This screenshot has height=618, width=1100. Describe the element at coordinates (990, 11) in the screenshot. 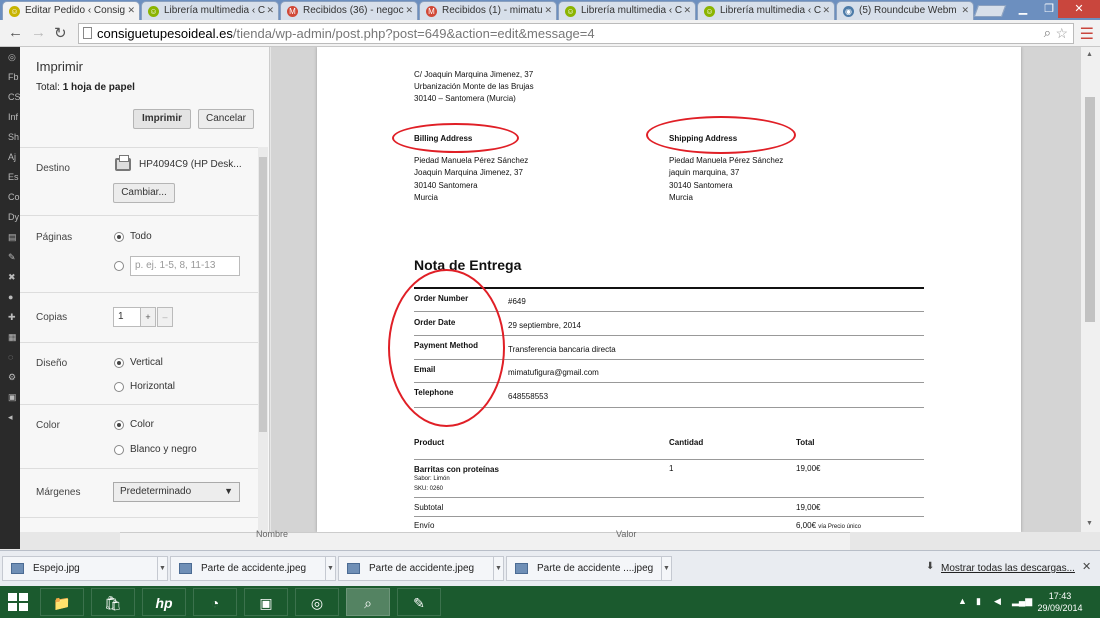

I see `new-tab-button` at that location.